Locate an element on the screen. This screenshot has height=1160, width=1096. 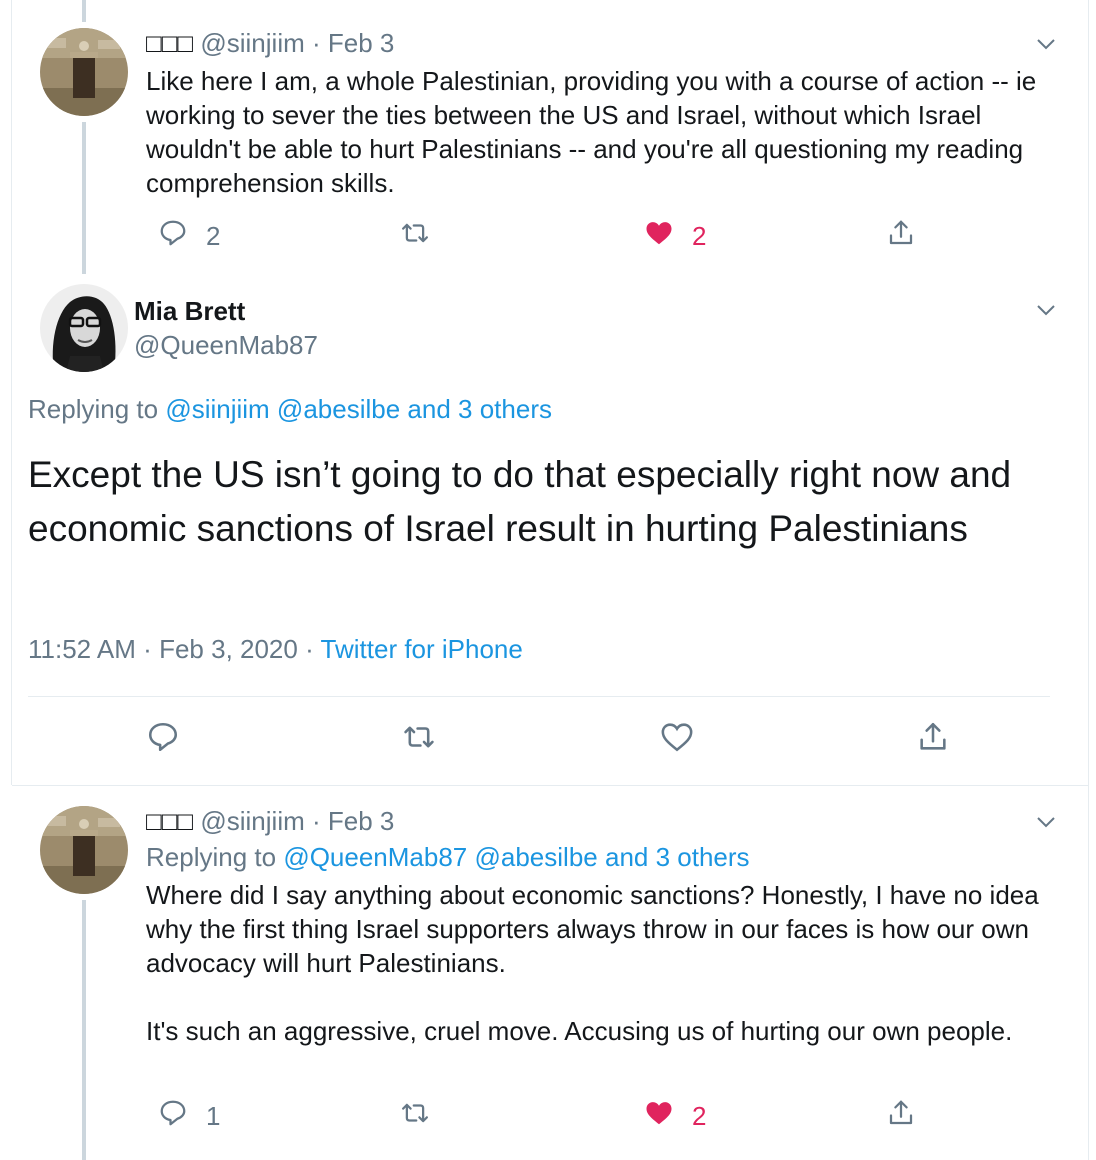
reply-button is located at coordinates (163, 740).